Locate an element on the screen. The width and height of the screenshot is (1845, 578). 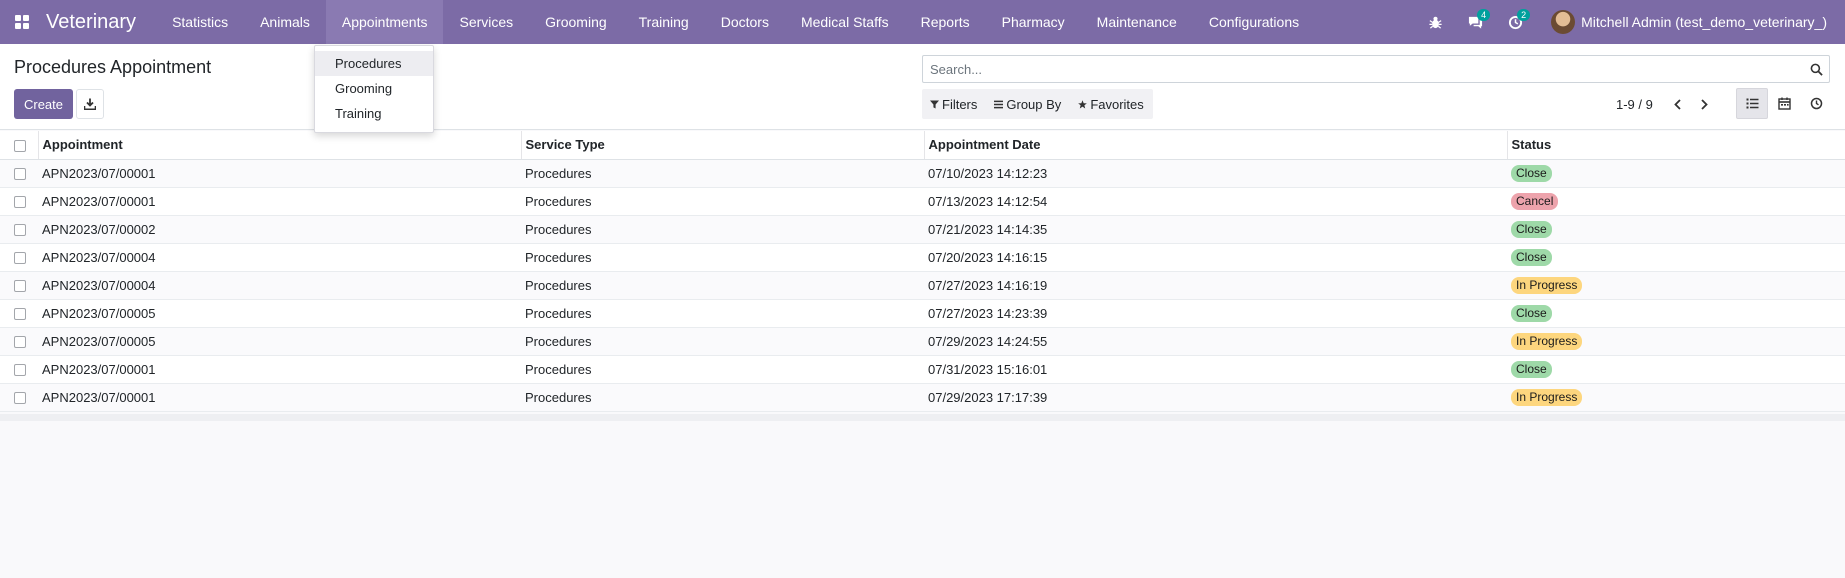
menu-item-appointments: Appointments is located at coordinates (384, 22).